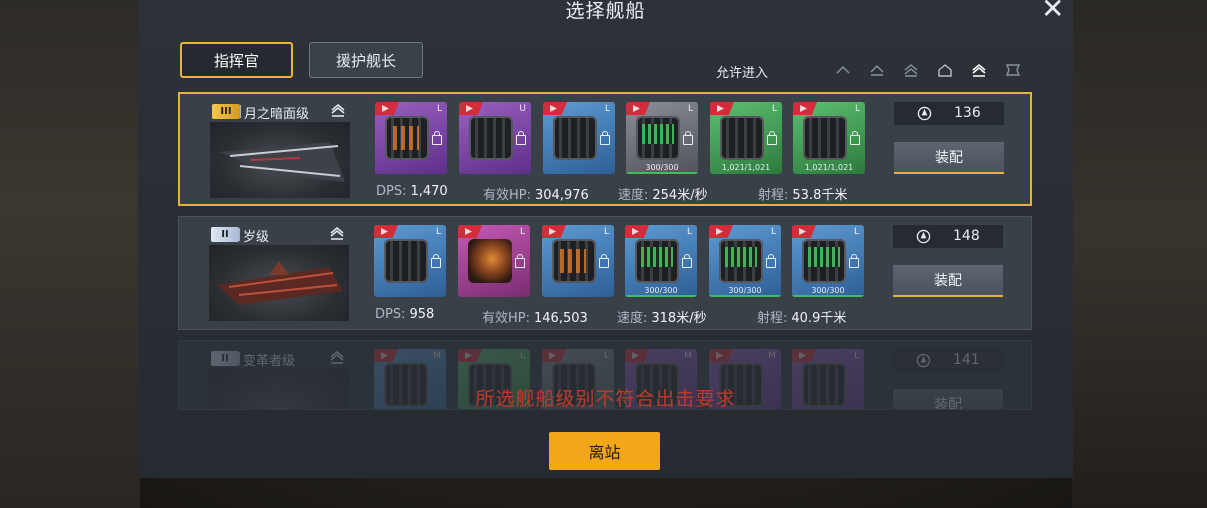  Describe the element at coordinates (948, 360) in the screenshot. I see `power-rating: 141` at that location.